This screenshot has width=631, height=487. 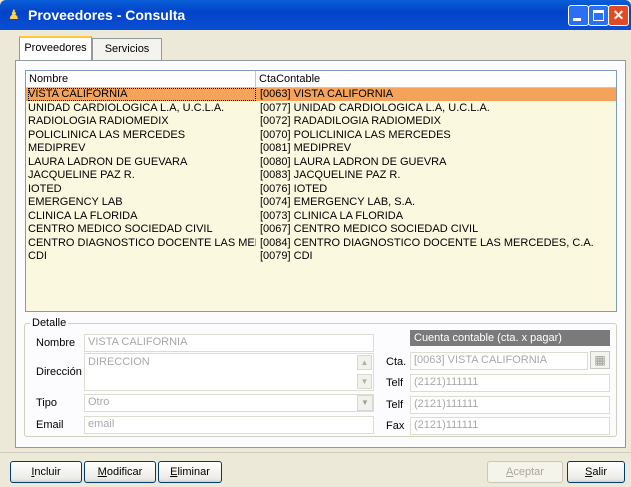 I want to click on list-row: EMERGENCY LAB [0074] EMERGENCY LAB, S.A., so click(x=321, y=202).